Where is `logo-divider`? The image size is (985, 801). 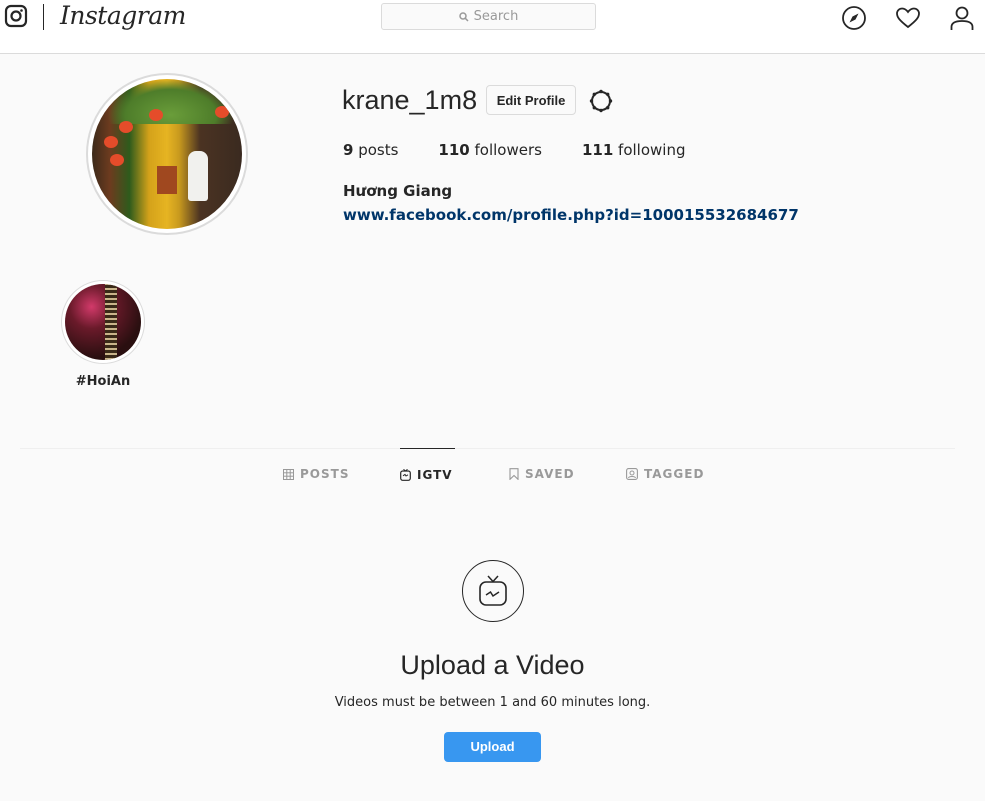 logo-divider is located at coordinates (43, 17).